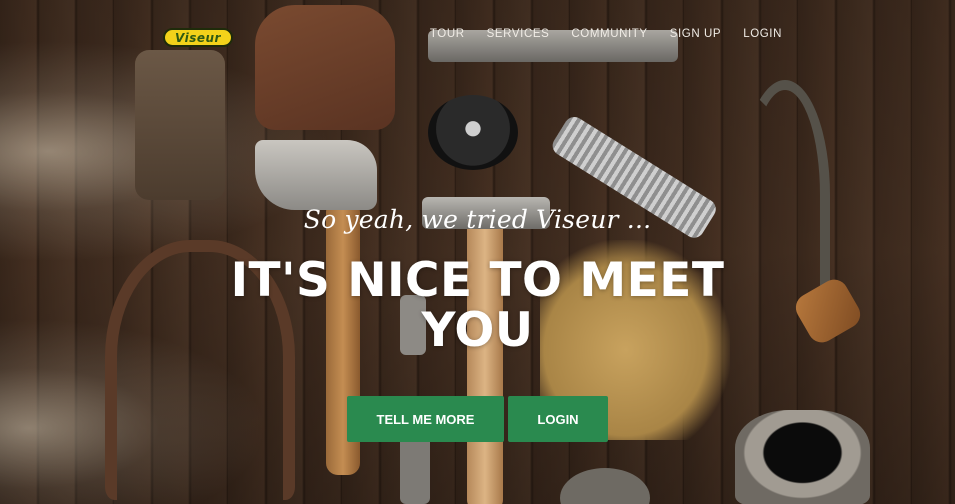  What do you see at coordinates (477, 305) in the screenshot?
I see `hero-headline: IT'S NICE TO MEET YOU` at bounding box center [477, 305].